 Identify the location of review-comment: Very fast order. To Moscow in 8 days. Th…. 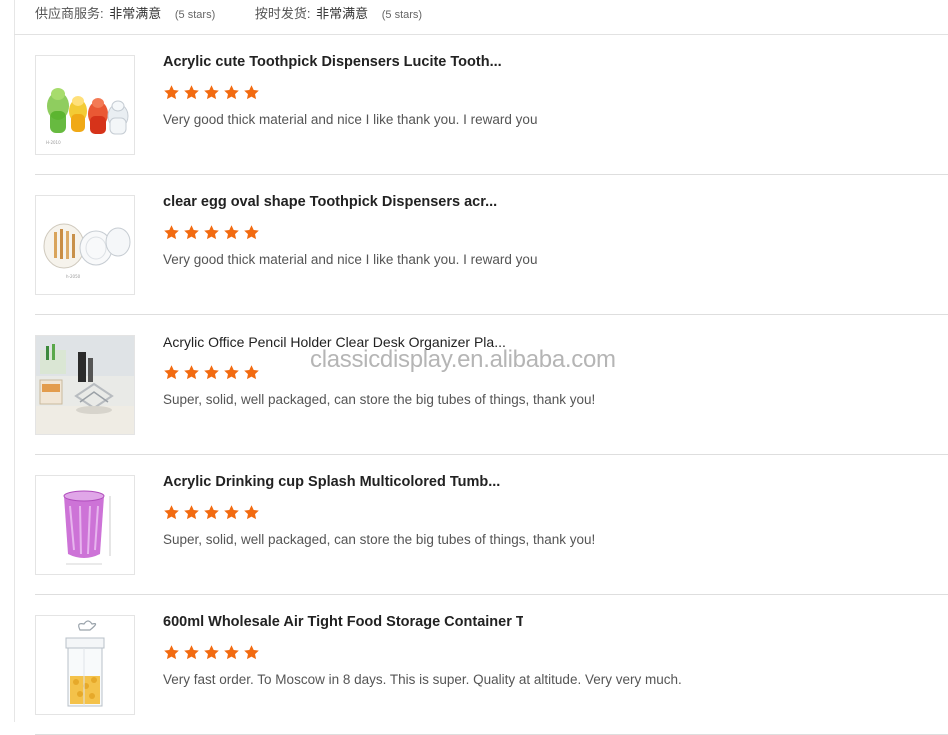
(422, 679).